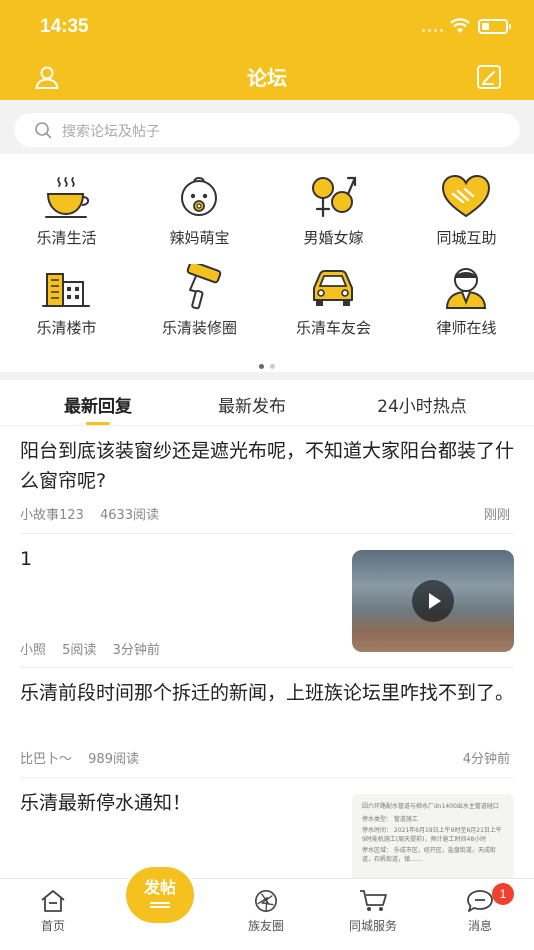 This screenshot has height=950, width=534. I want to click on category-label: 乐清车友会, so click(333, 328).